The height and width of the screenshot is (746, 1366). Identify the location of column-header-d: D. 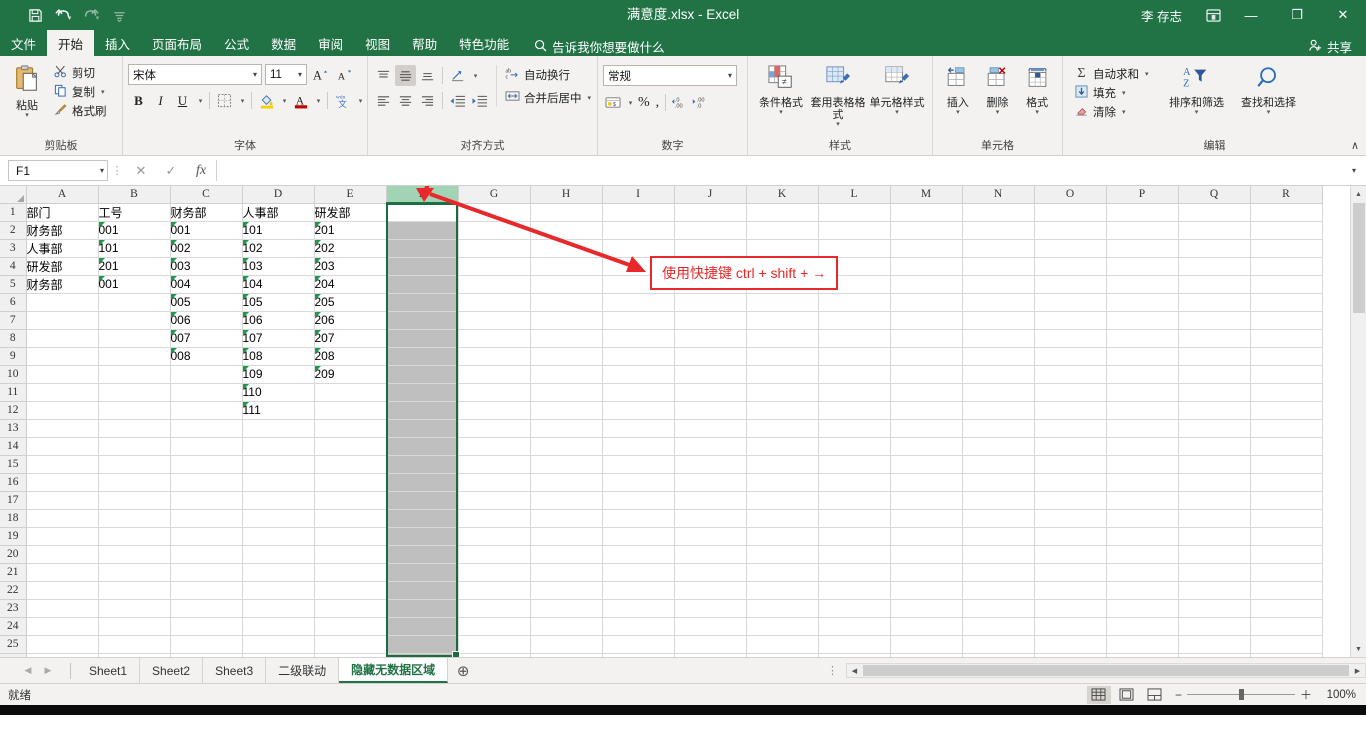
(278, 195).